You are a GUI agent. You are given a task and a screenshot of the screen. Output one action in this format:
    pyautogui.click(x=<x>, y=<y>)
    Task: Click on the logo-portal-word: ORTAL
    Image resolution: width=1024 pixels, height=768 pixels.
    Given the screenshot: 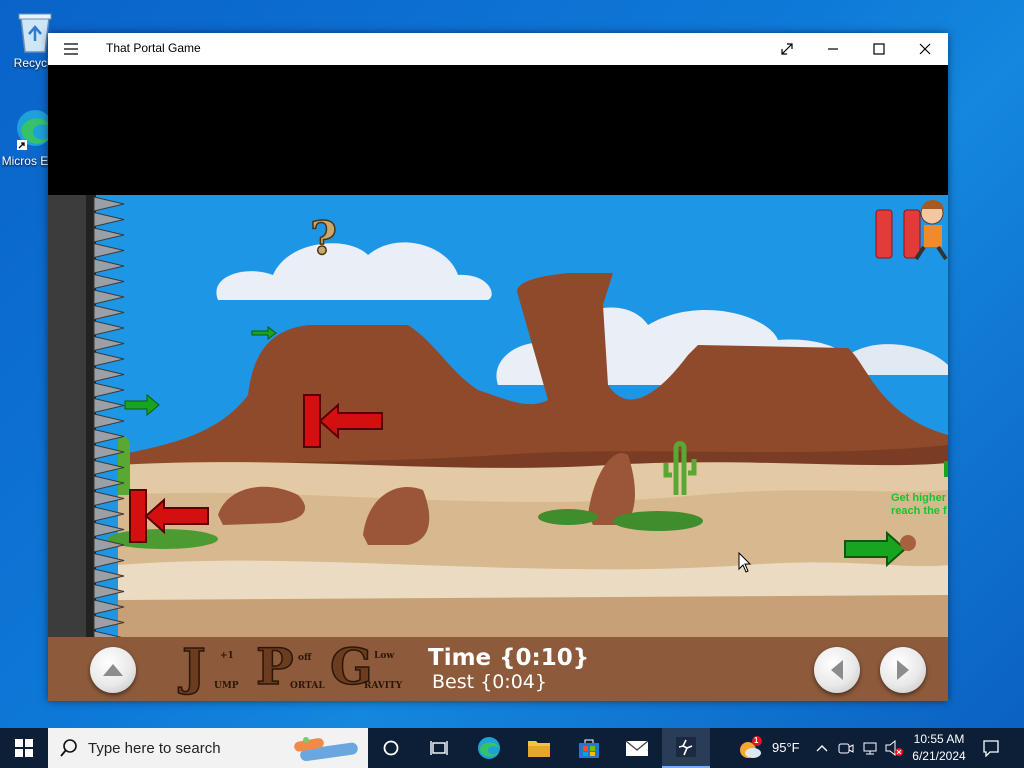 What is the action you would take?
    pyautogui.click(x=307, y=686)
    